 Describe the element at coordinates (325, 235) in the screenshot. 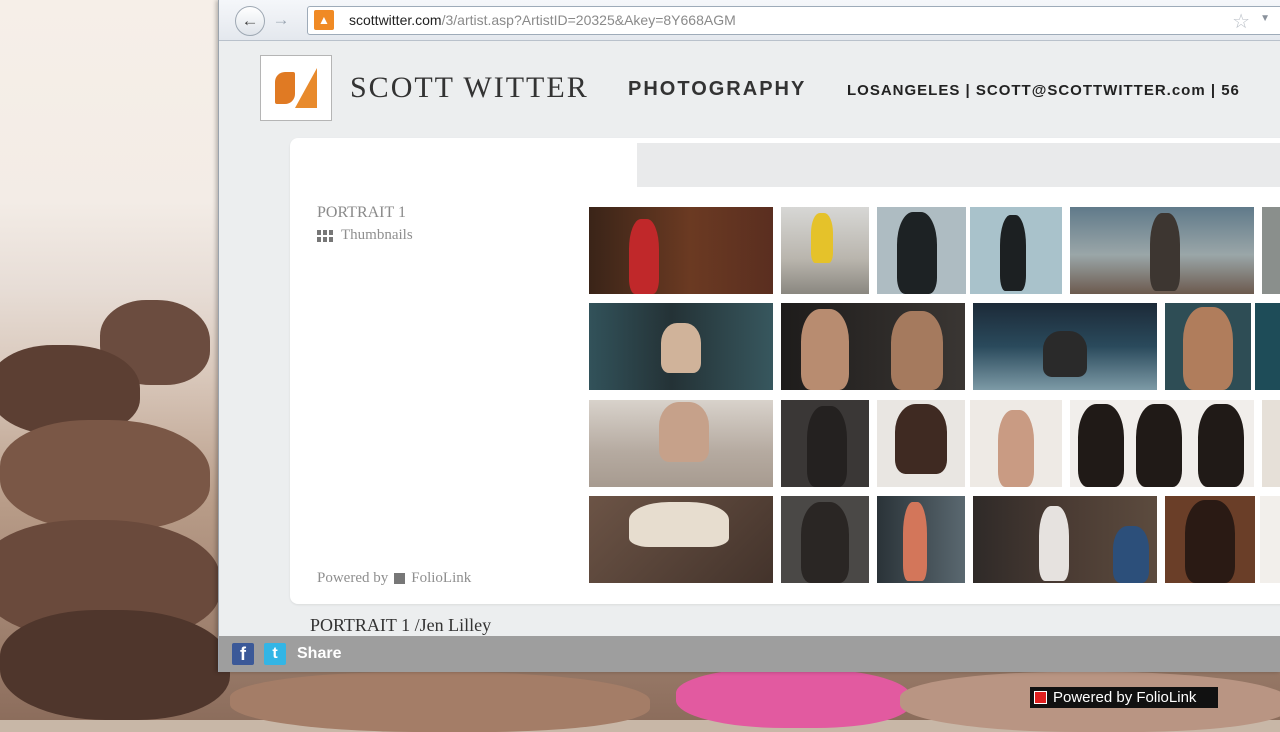

I see `grid-icon` at that location.